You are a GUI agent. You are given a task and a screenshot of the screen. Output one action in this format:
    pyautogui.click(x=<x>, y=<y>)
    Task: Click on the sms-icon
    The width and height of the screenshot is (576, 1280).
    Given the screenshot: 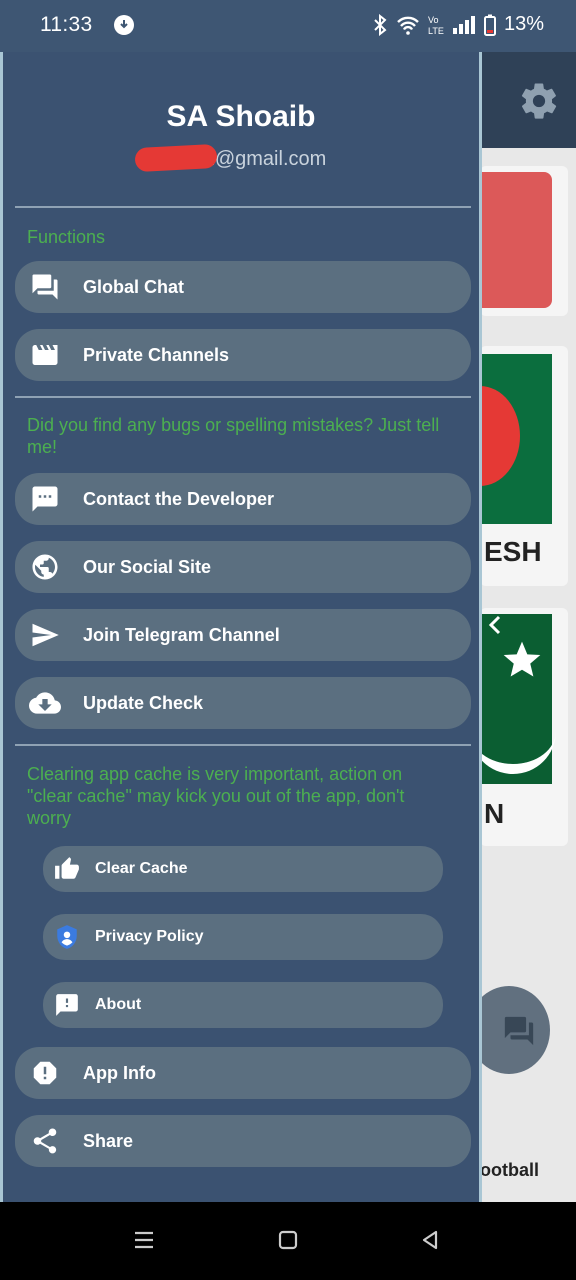 What is the action you would take?
    pyautogui.click(x=45, y=499)
    